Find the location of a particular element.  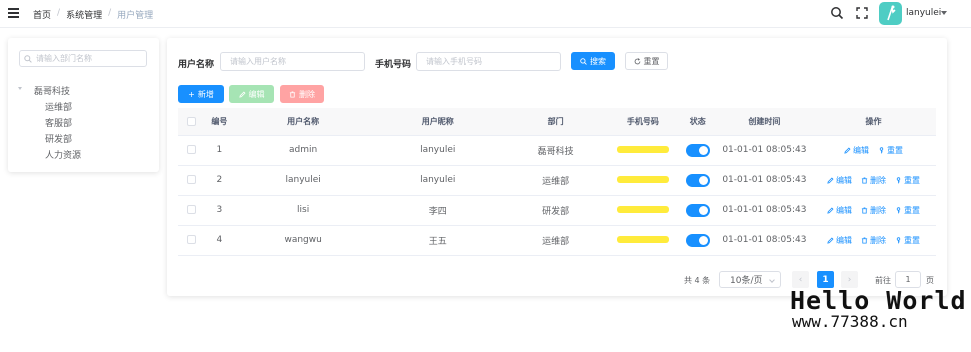

col-created: 创建时间 is located at coordinates (764, 122).